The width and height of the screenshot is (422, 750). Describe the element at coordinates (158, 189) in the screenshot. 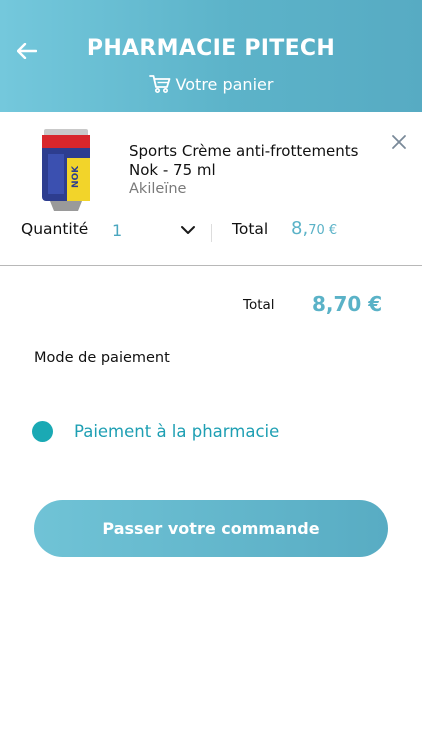

I see `product-brand: Akileïne` at that location.